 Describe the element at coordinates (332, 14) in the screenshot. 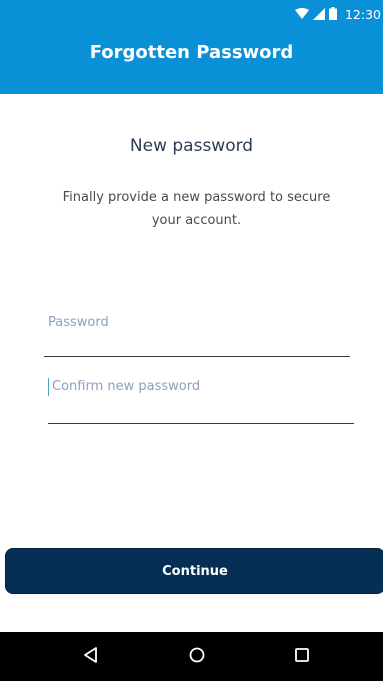

I see `battery-icon` at that location.